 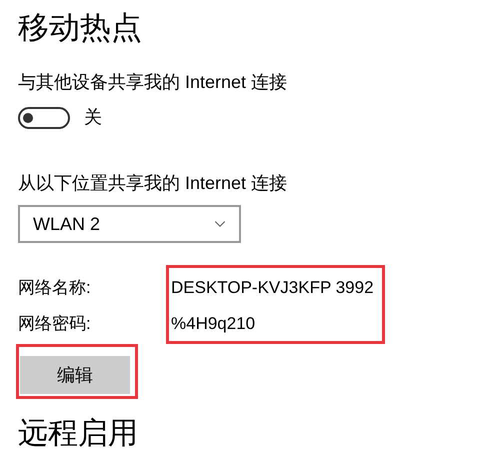 I want to click on field-label: 网络密码:, so click(x=54, y=324).